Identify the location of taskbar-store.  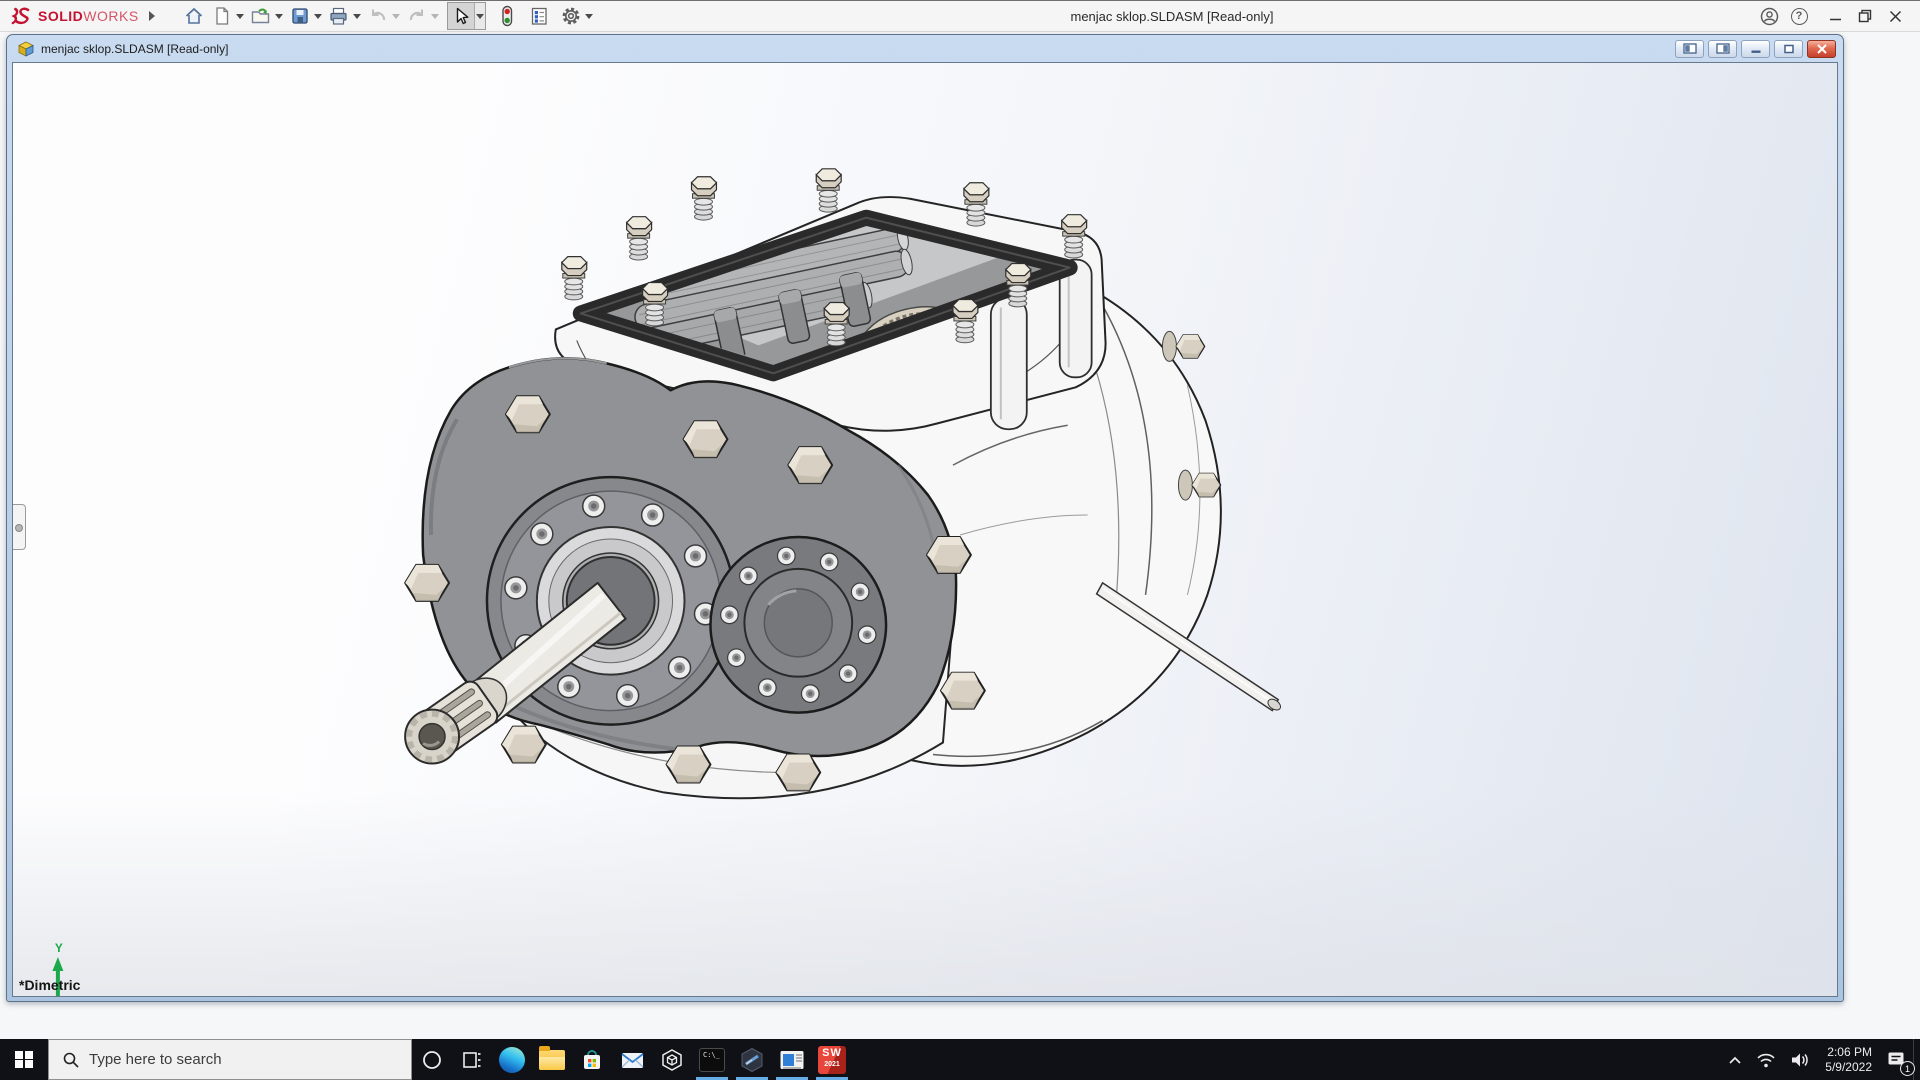
(592, 1059).